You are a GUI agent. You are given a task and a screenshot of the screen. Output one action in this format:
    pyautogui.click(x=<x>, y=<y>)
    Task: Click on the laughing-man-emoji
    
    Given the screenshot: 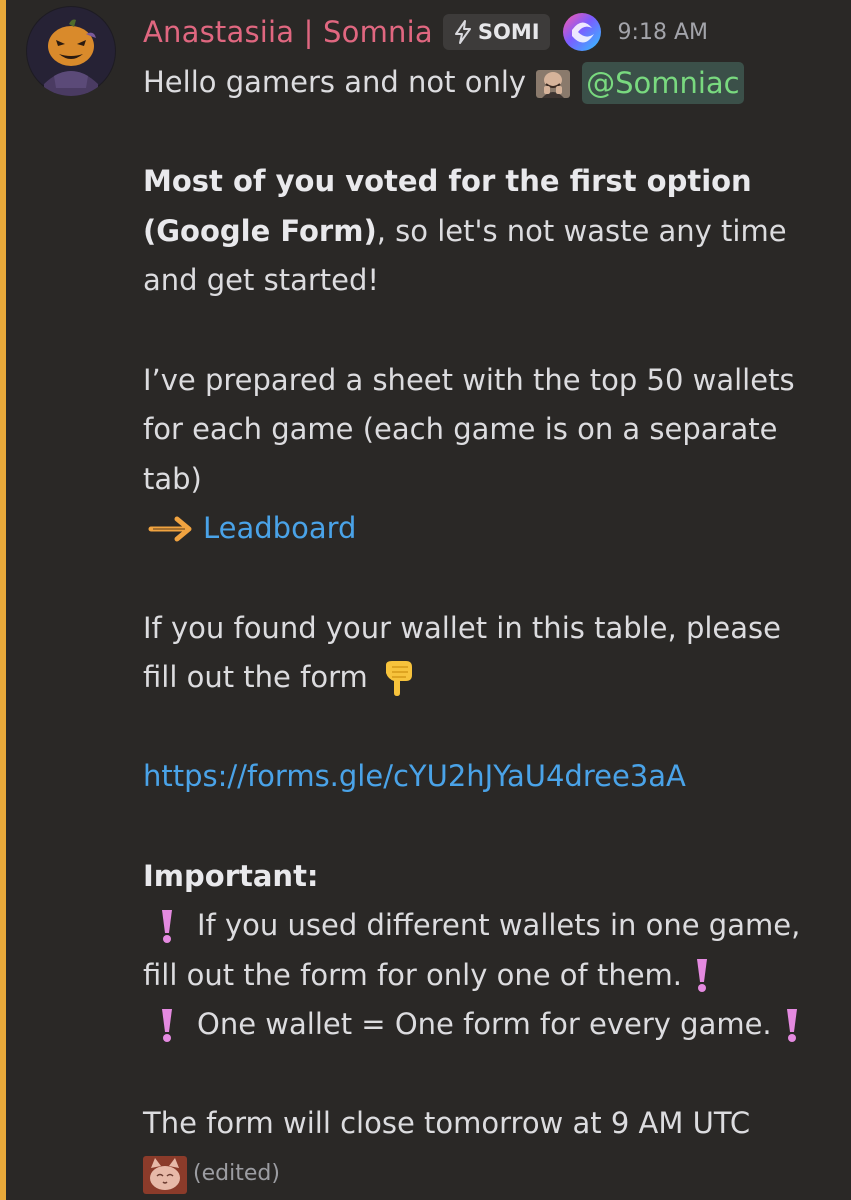 What is the action you would take?
    pyautogui.click(x=553, y=83)
    